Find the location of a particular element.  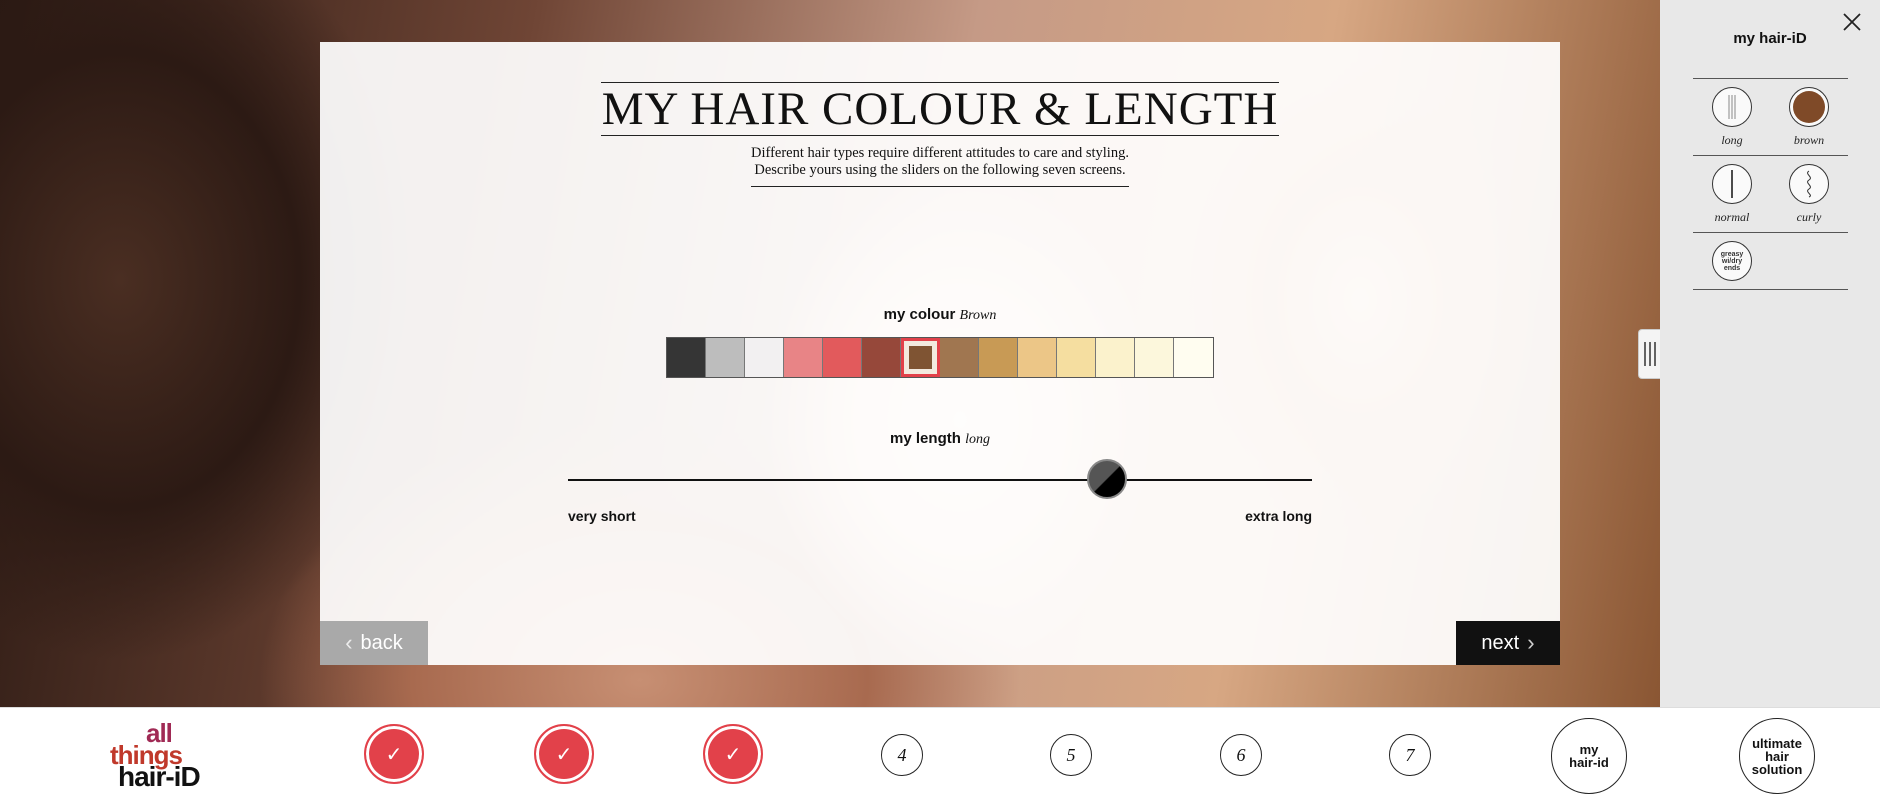

next-button: next › is located at coordinates (1508, 643).